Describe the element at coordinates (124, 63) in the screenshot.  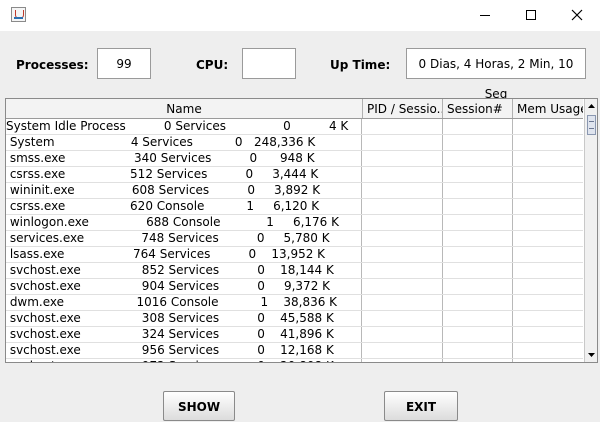
I see `processes-value: 99` at that location.